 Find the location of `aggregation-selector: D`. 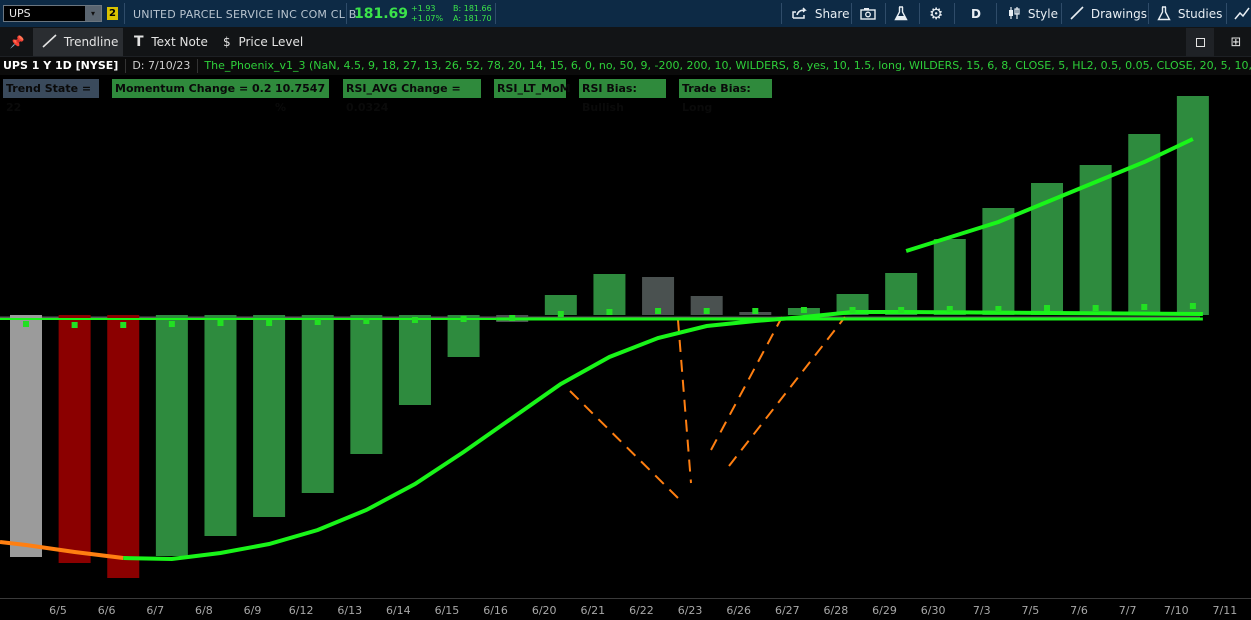

aggregation-selector: D is located at coordinates (976, 14).